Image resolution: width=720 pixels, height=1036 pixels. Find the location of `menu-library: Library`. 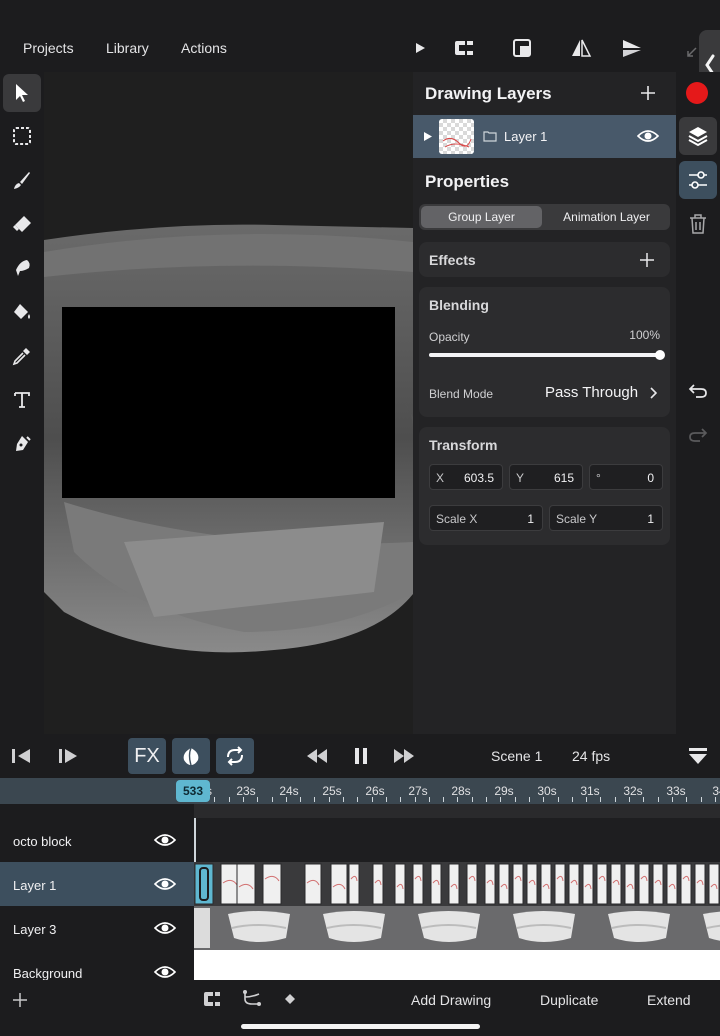

menu-library: Library is located at coordinates (127, 48).